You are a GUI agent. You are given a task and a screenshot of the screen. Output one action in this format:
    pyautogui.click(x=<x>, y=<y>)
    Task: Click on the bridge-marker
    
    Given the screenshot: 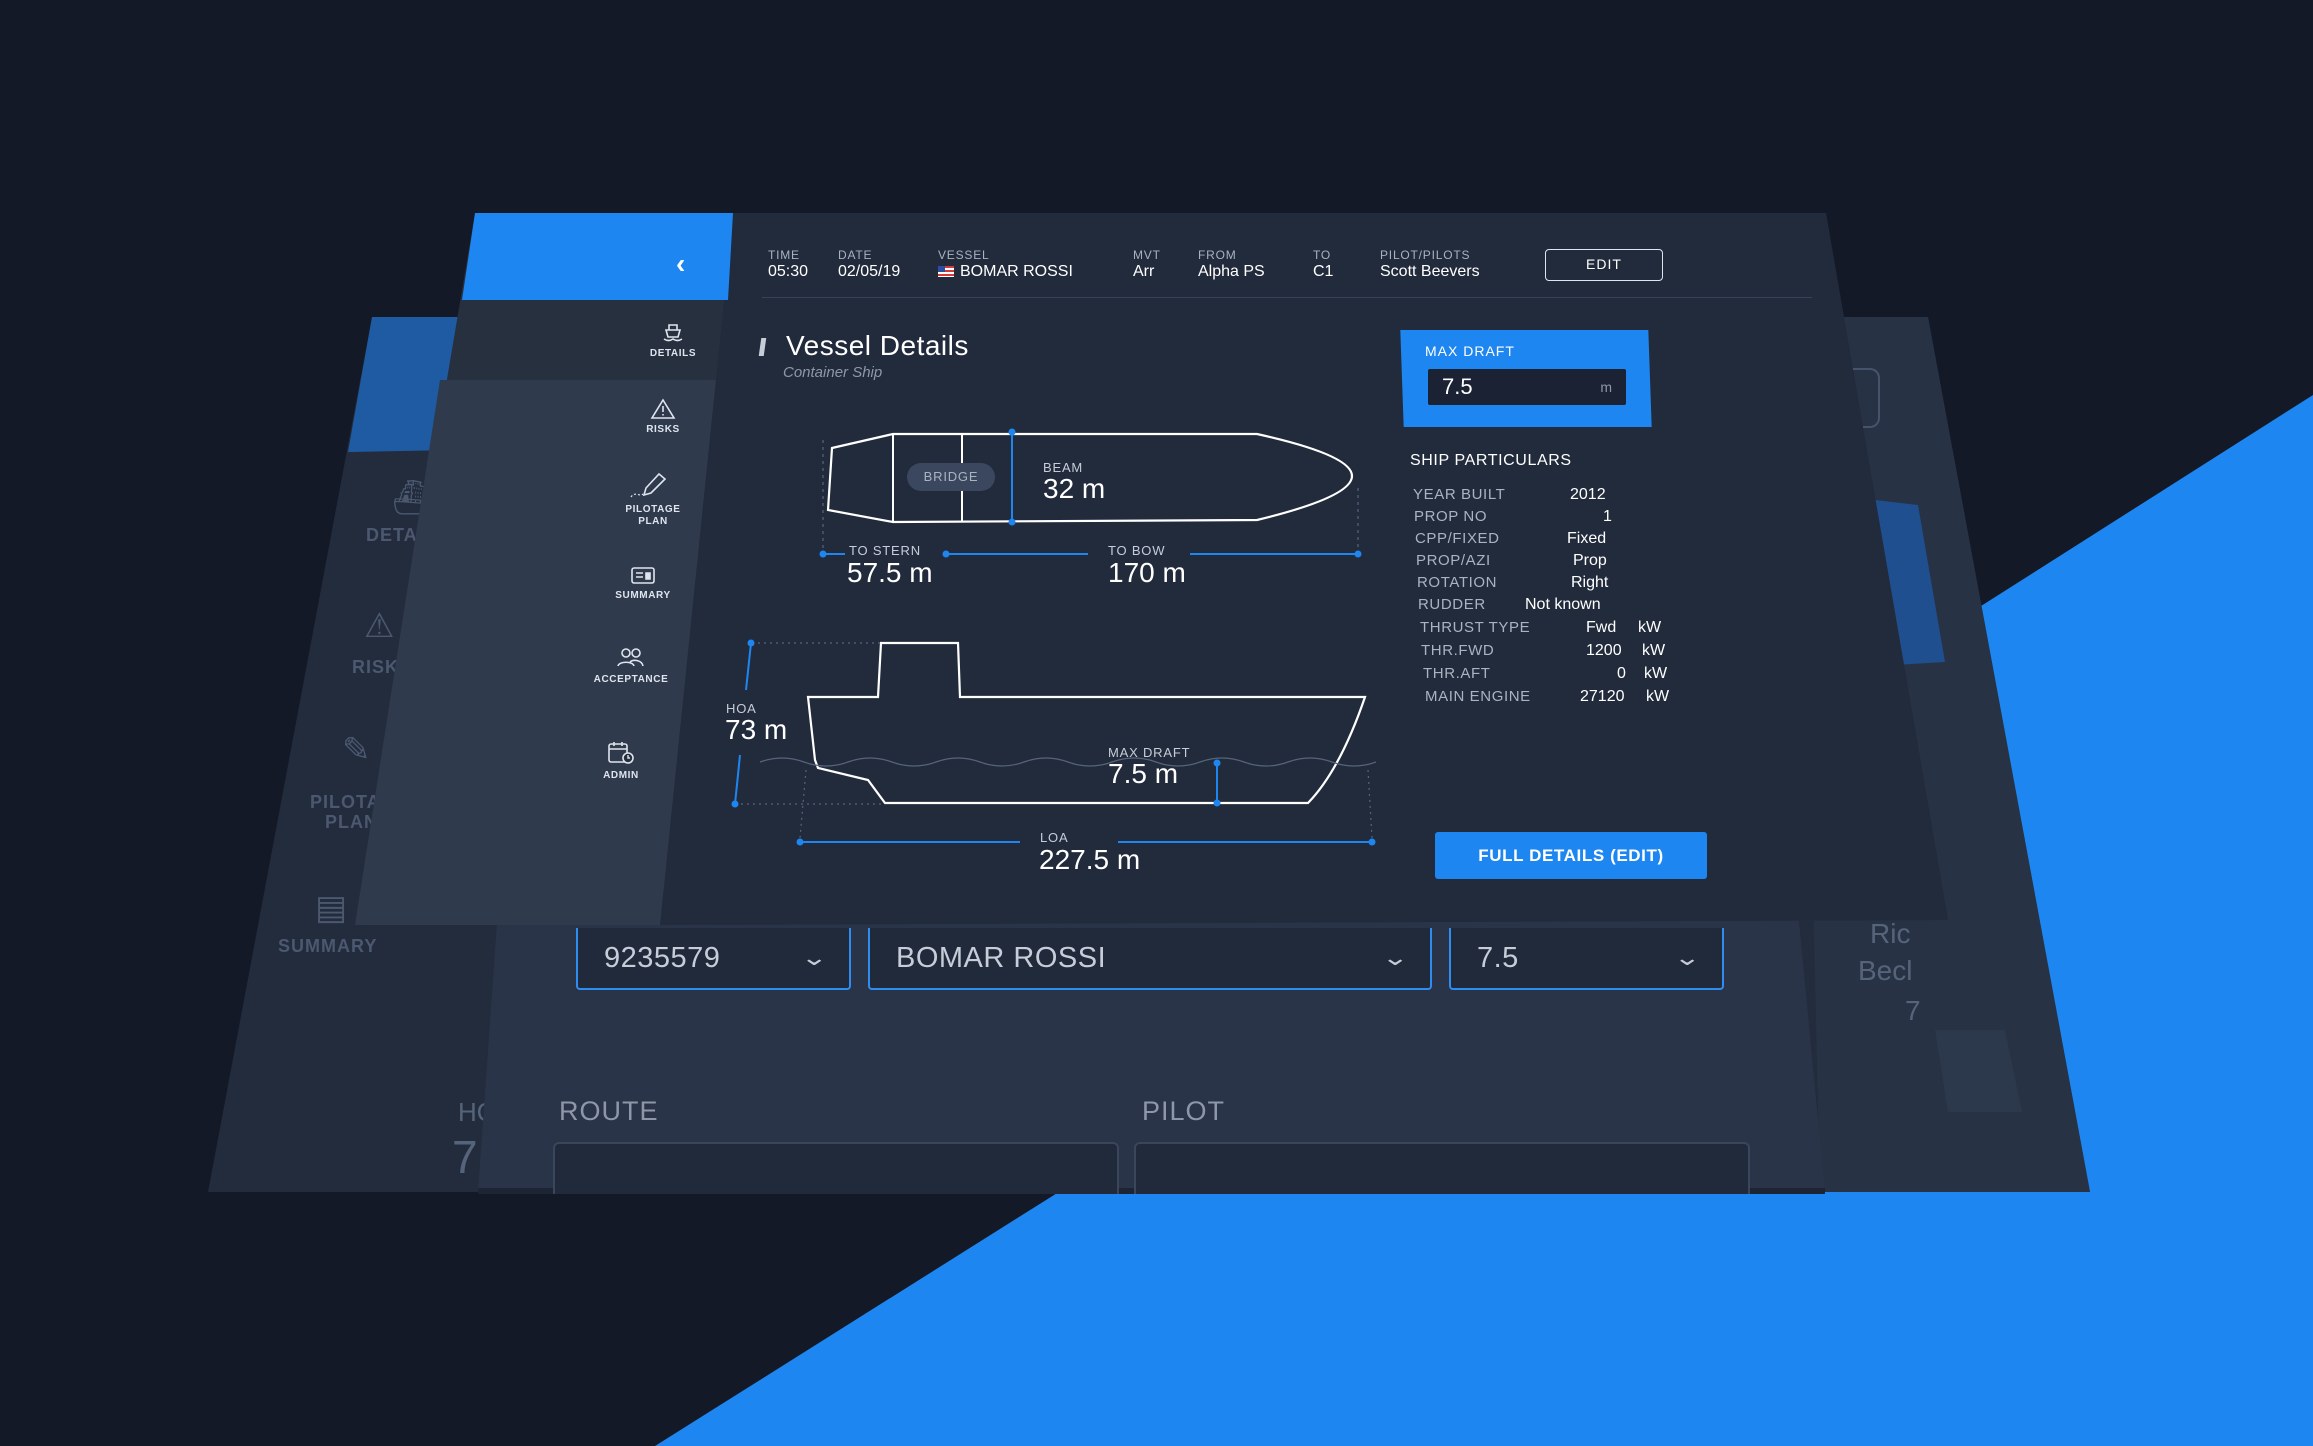 What is the action you would take?
    pyautogui.click(x=946, y=554)
    